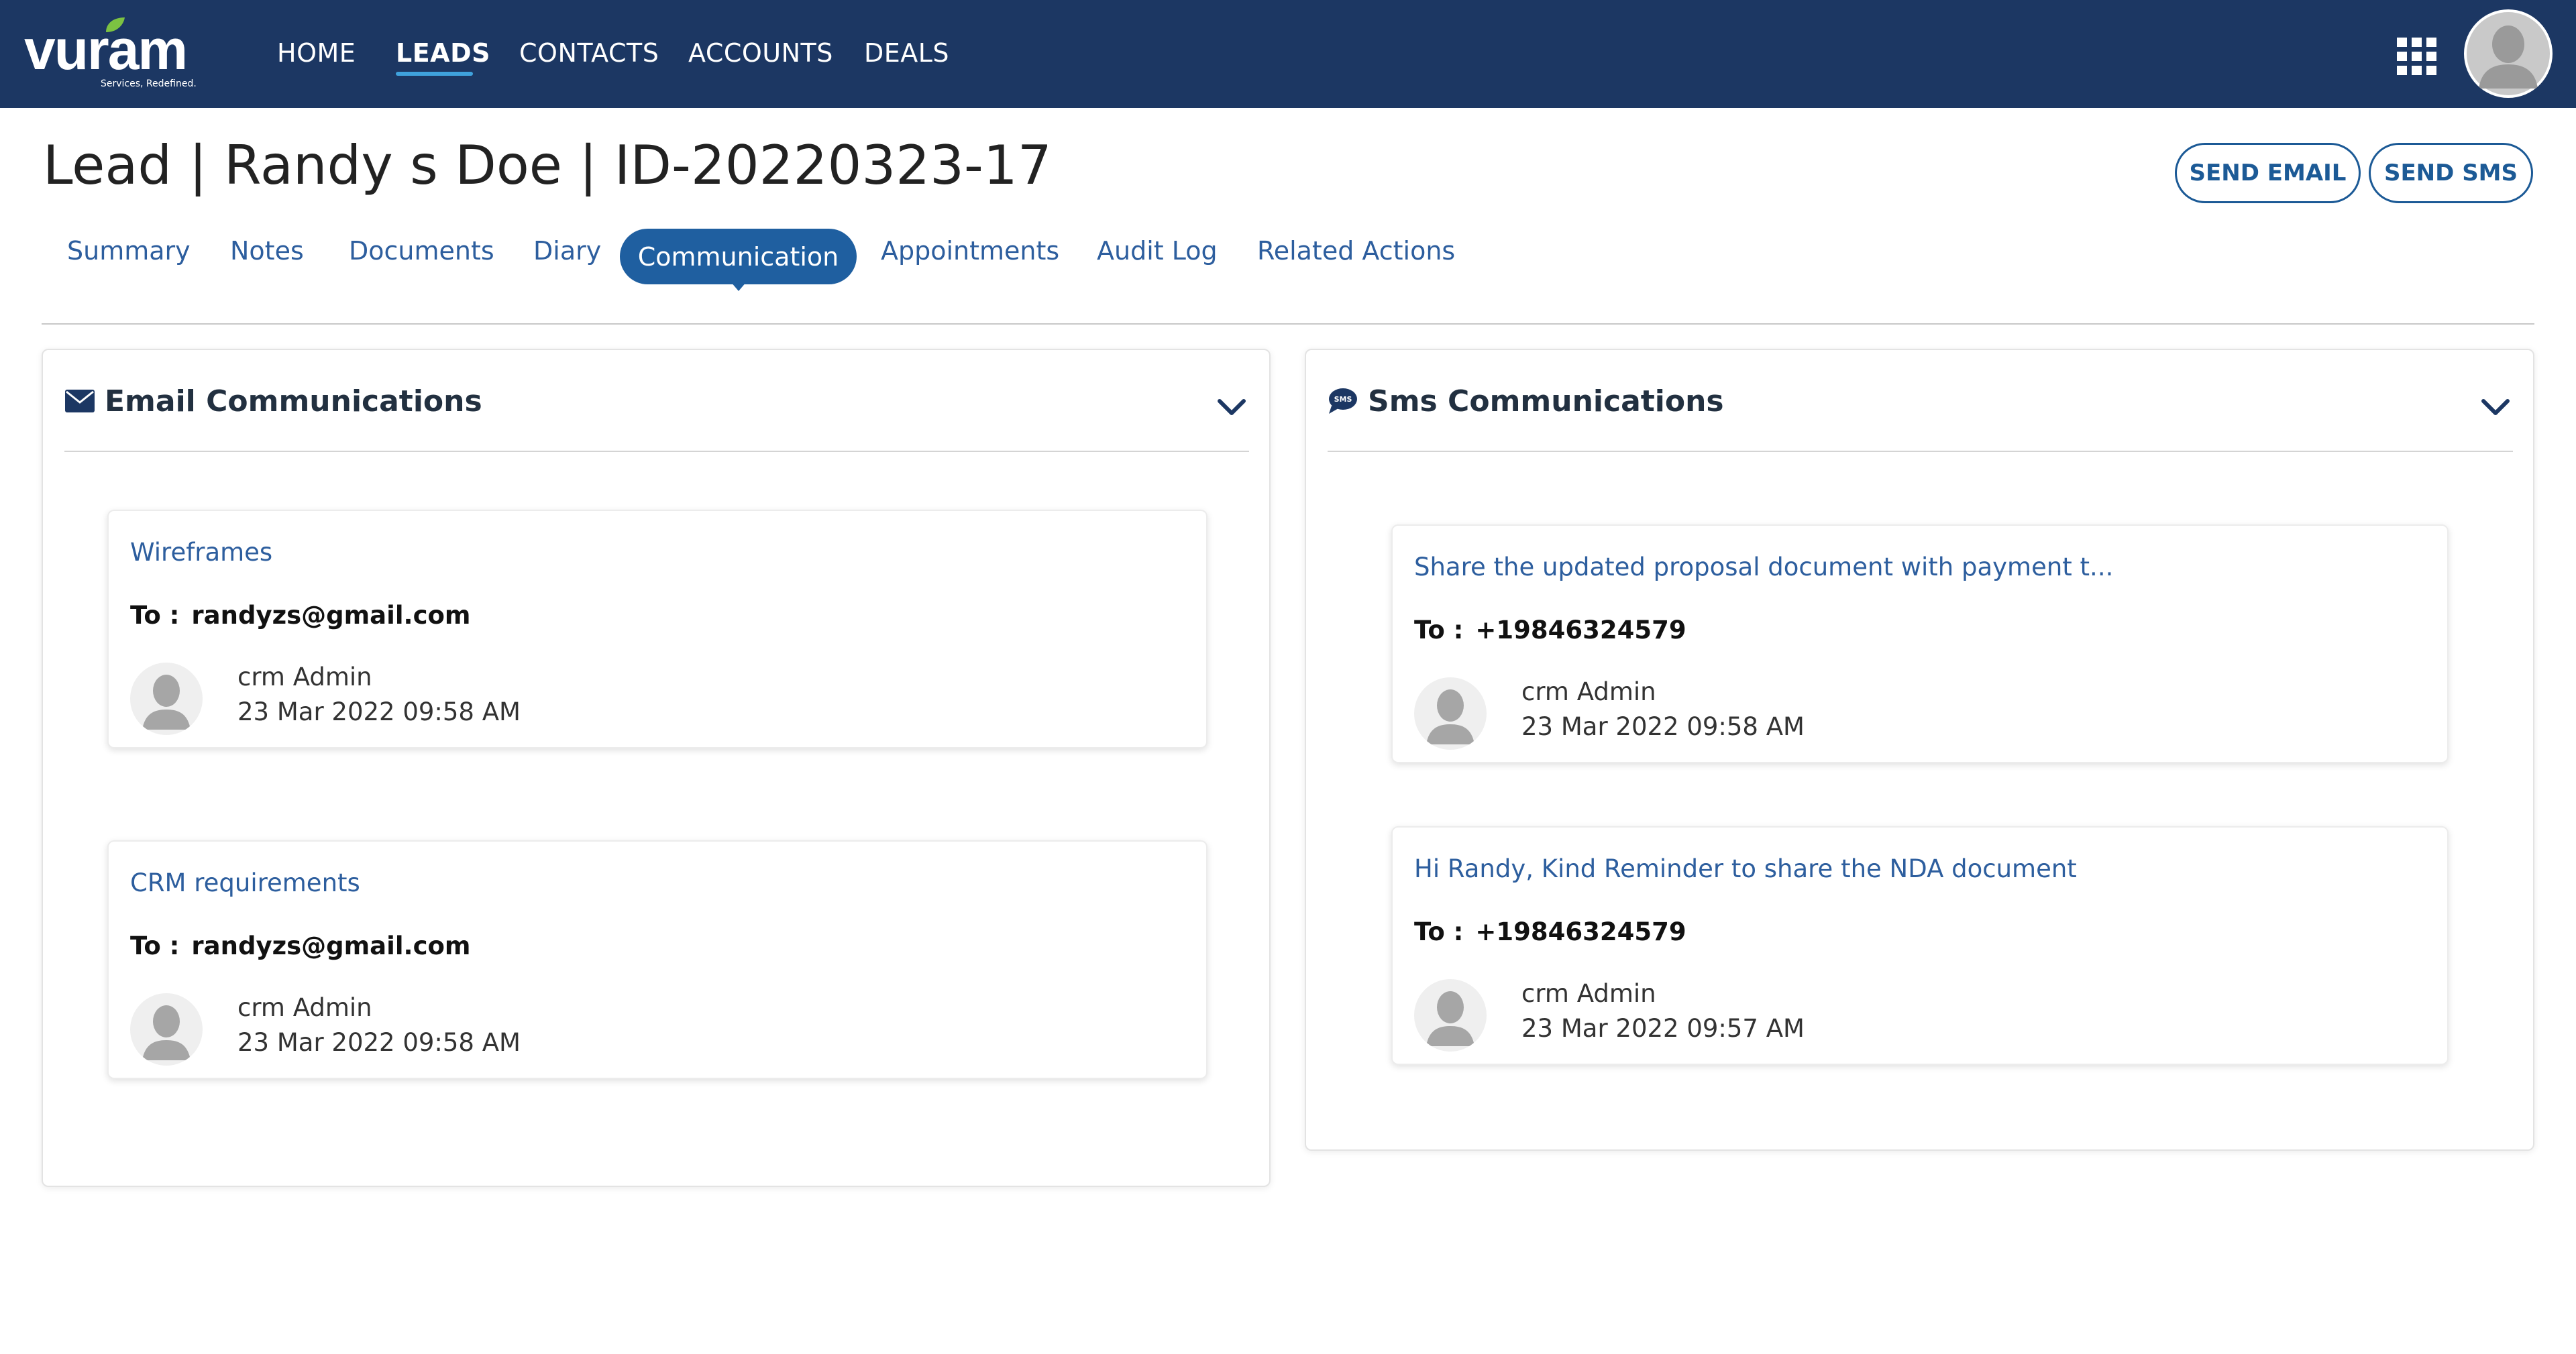 Image resolution: width=2576 pixels, height=1354 pixels. I want to click on nav-deals: DEALS, so click(906, 53).